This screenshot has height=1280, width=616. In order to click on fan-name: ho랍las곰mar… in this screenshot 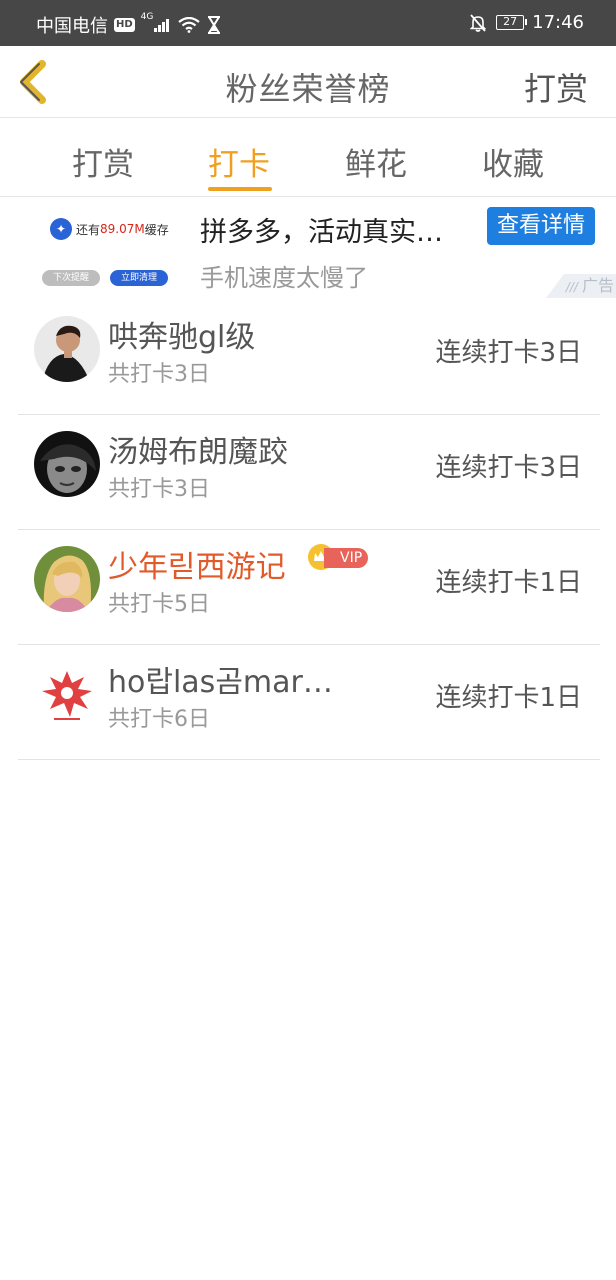, I will do `click(220, 682)`.